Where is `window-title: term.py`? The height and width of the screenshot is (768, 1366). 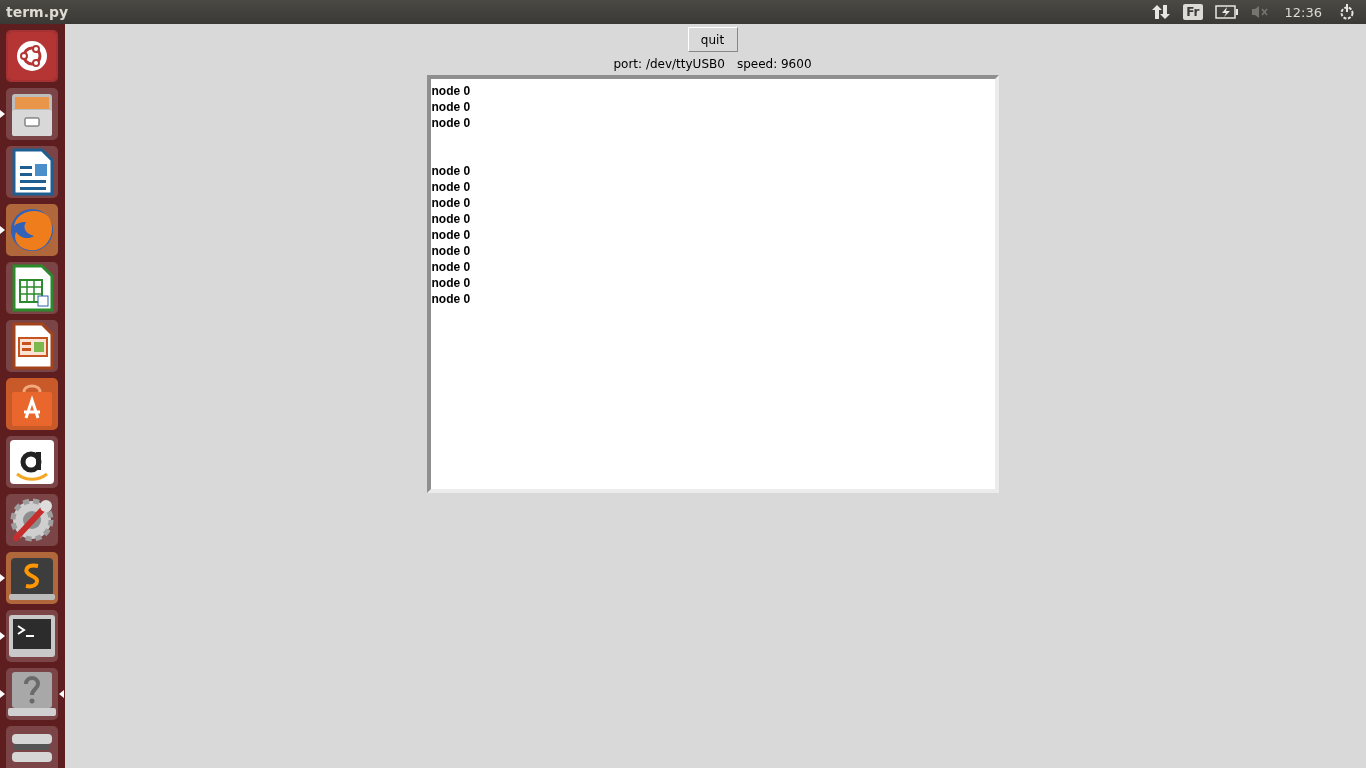 window-title: term.py is located at coordinates (37, 12).